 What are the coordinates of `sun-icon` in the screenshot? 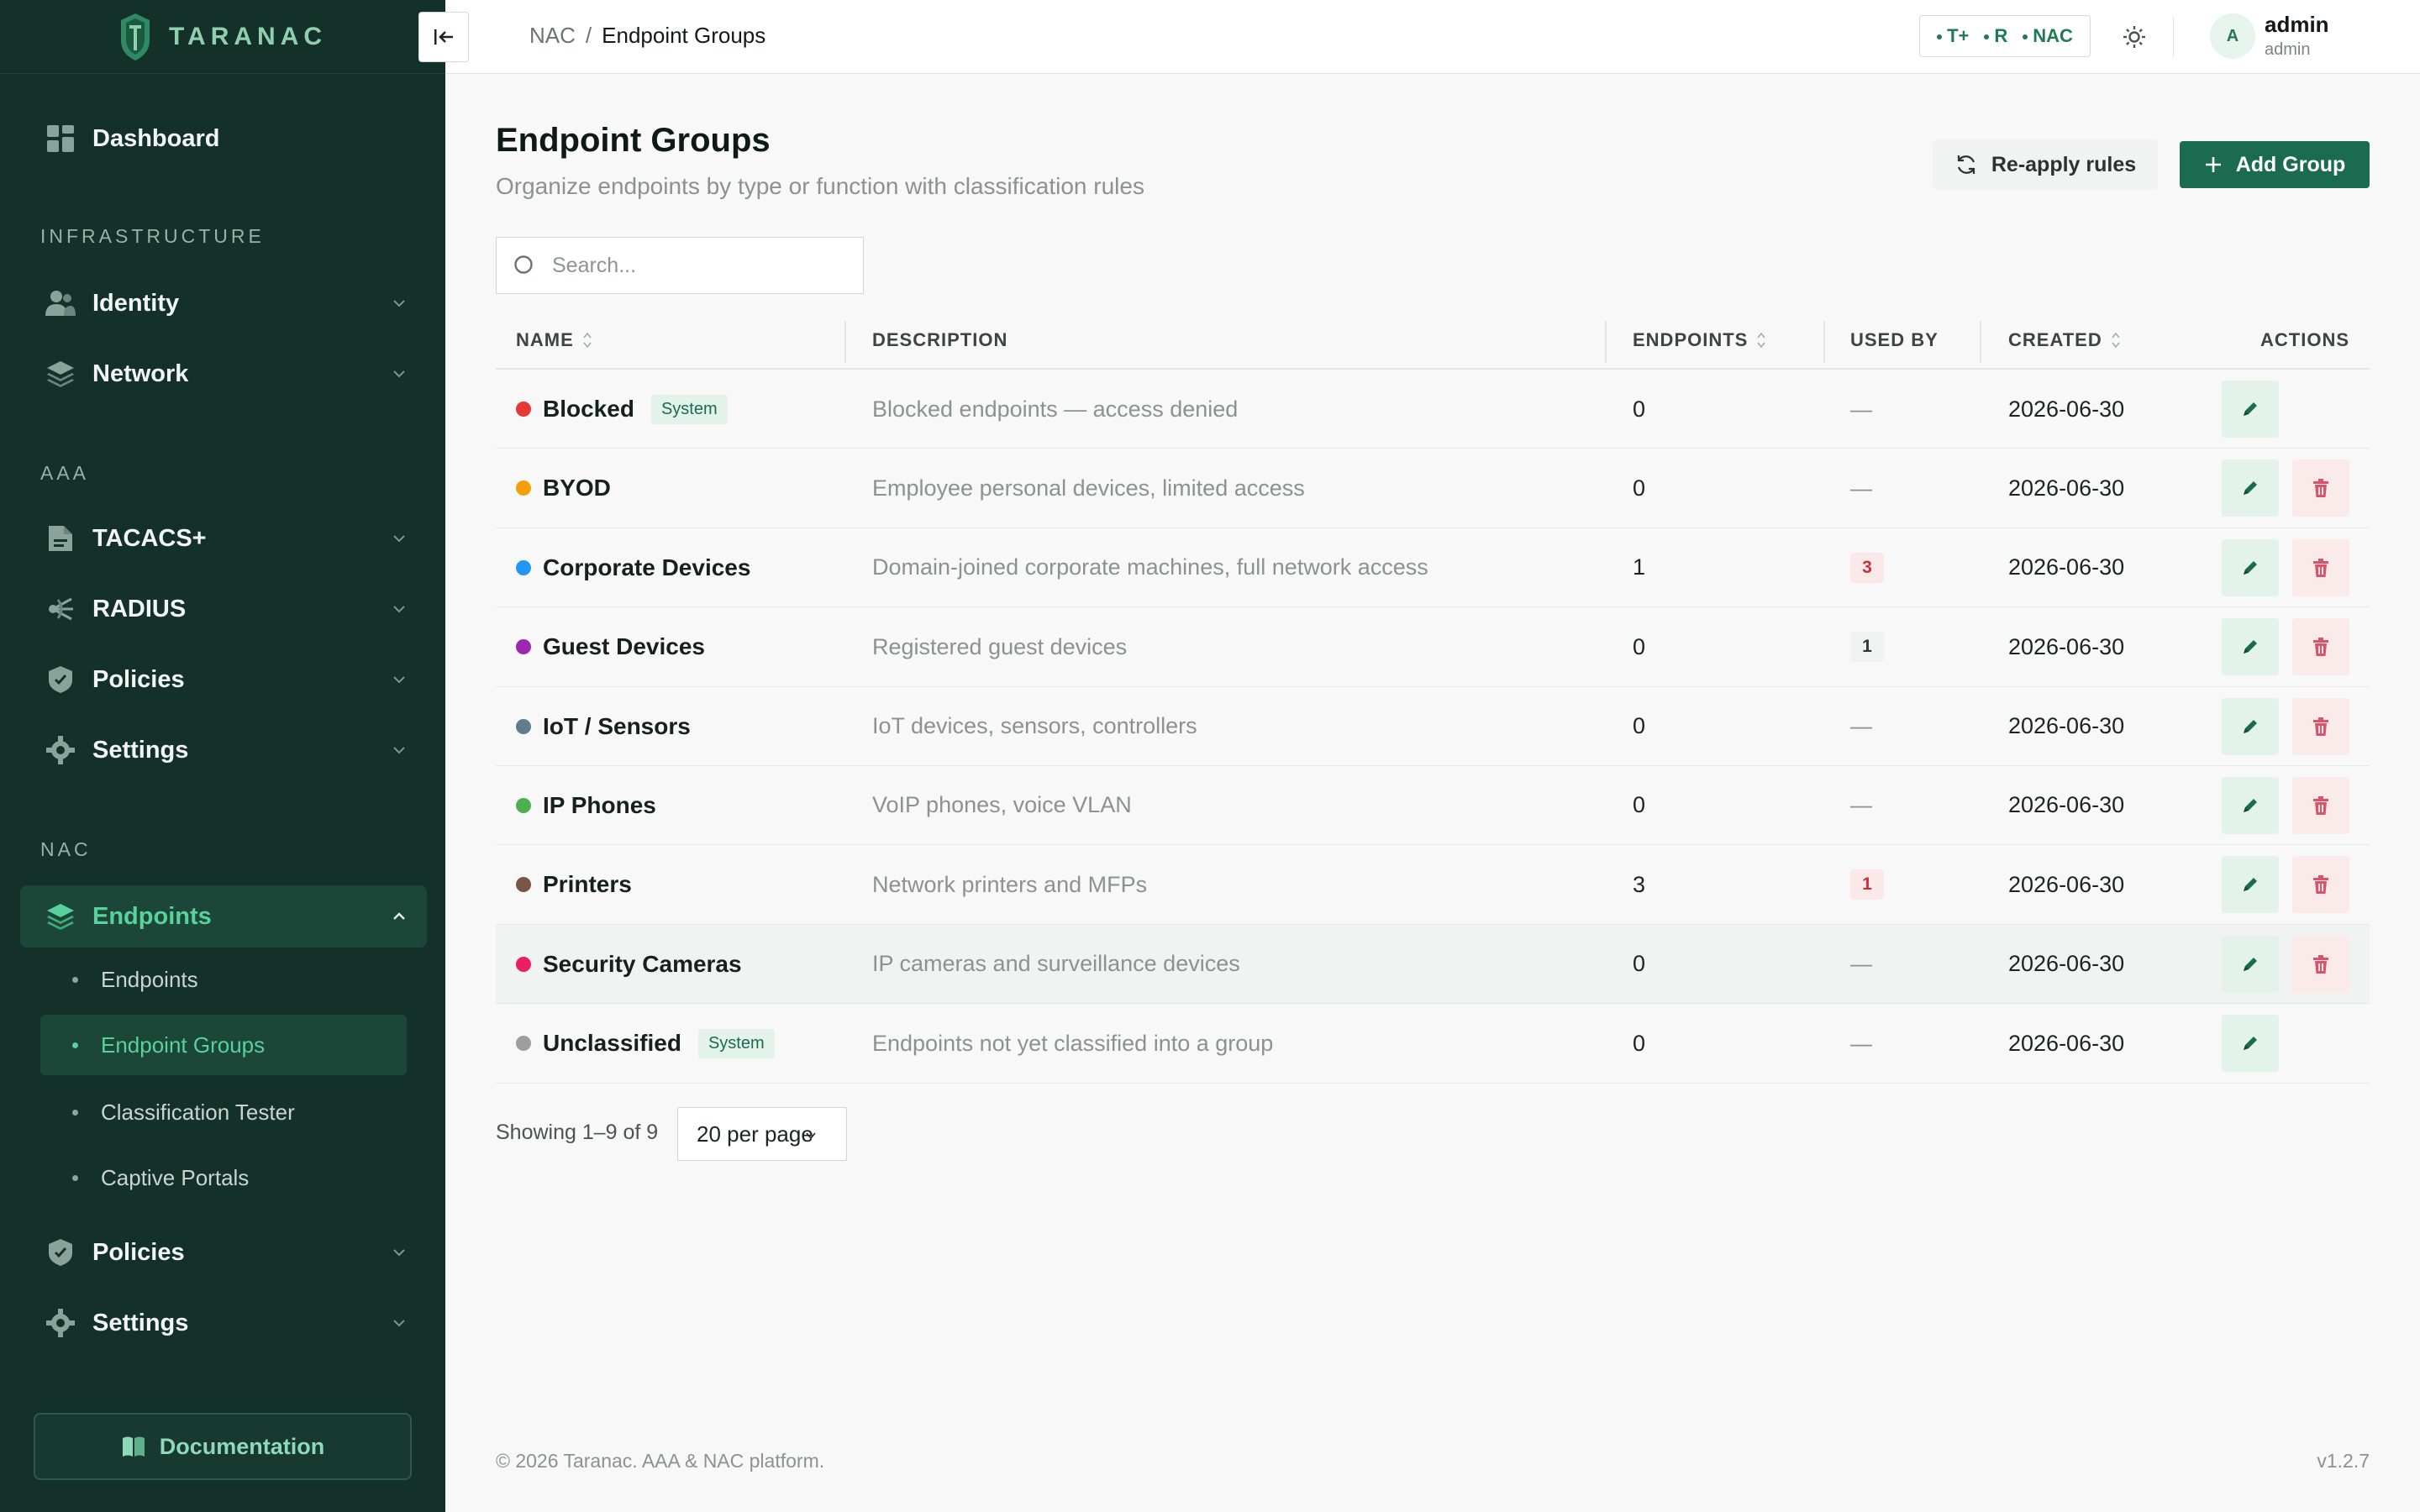 It's located at (2134, 37).